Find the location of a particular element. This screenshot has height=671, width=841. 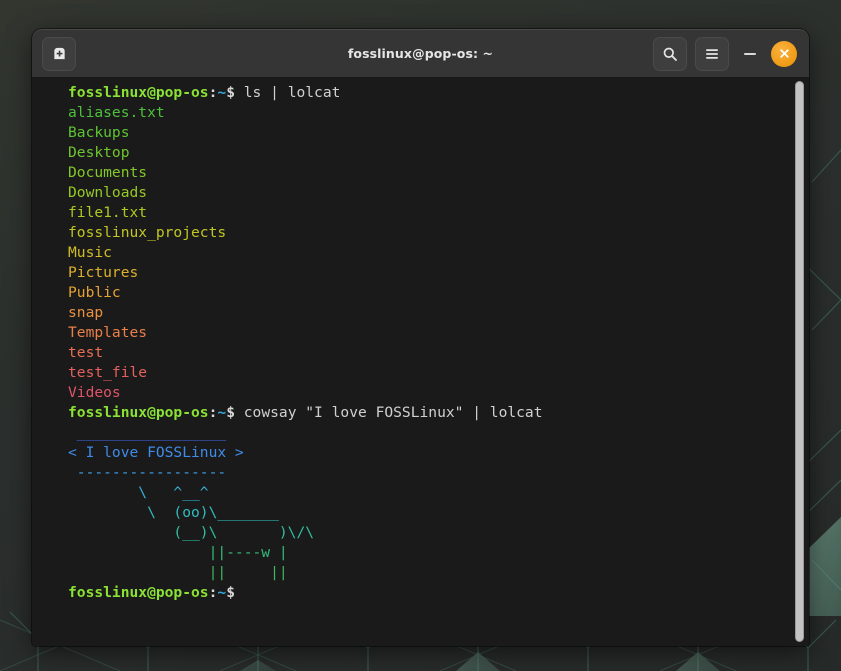

terminal-command: cowsay "I love FOSSLinux" | lolcat is located at coordinates (388, 412).